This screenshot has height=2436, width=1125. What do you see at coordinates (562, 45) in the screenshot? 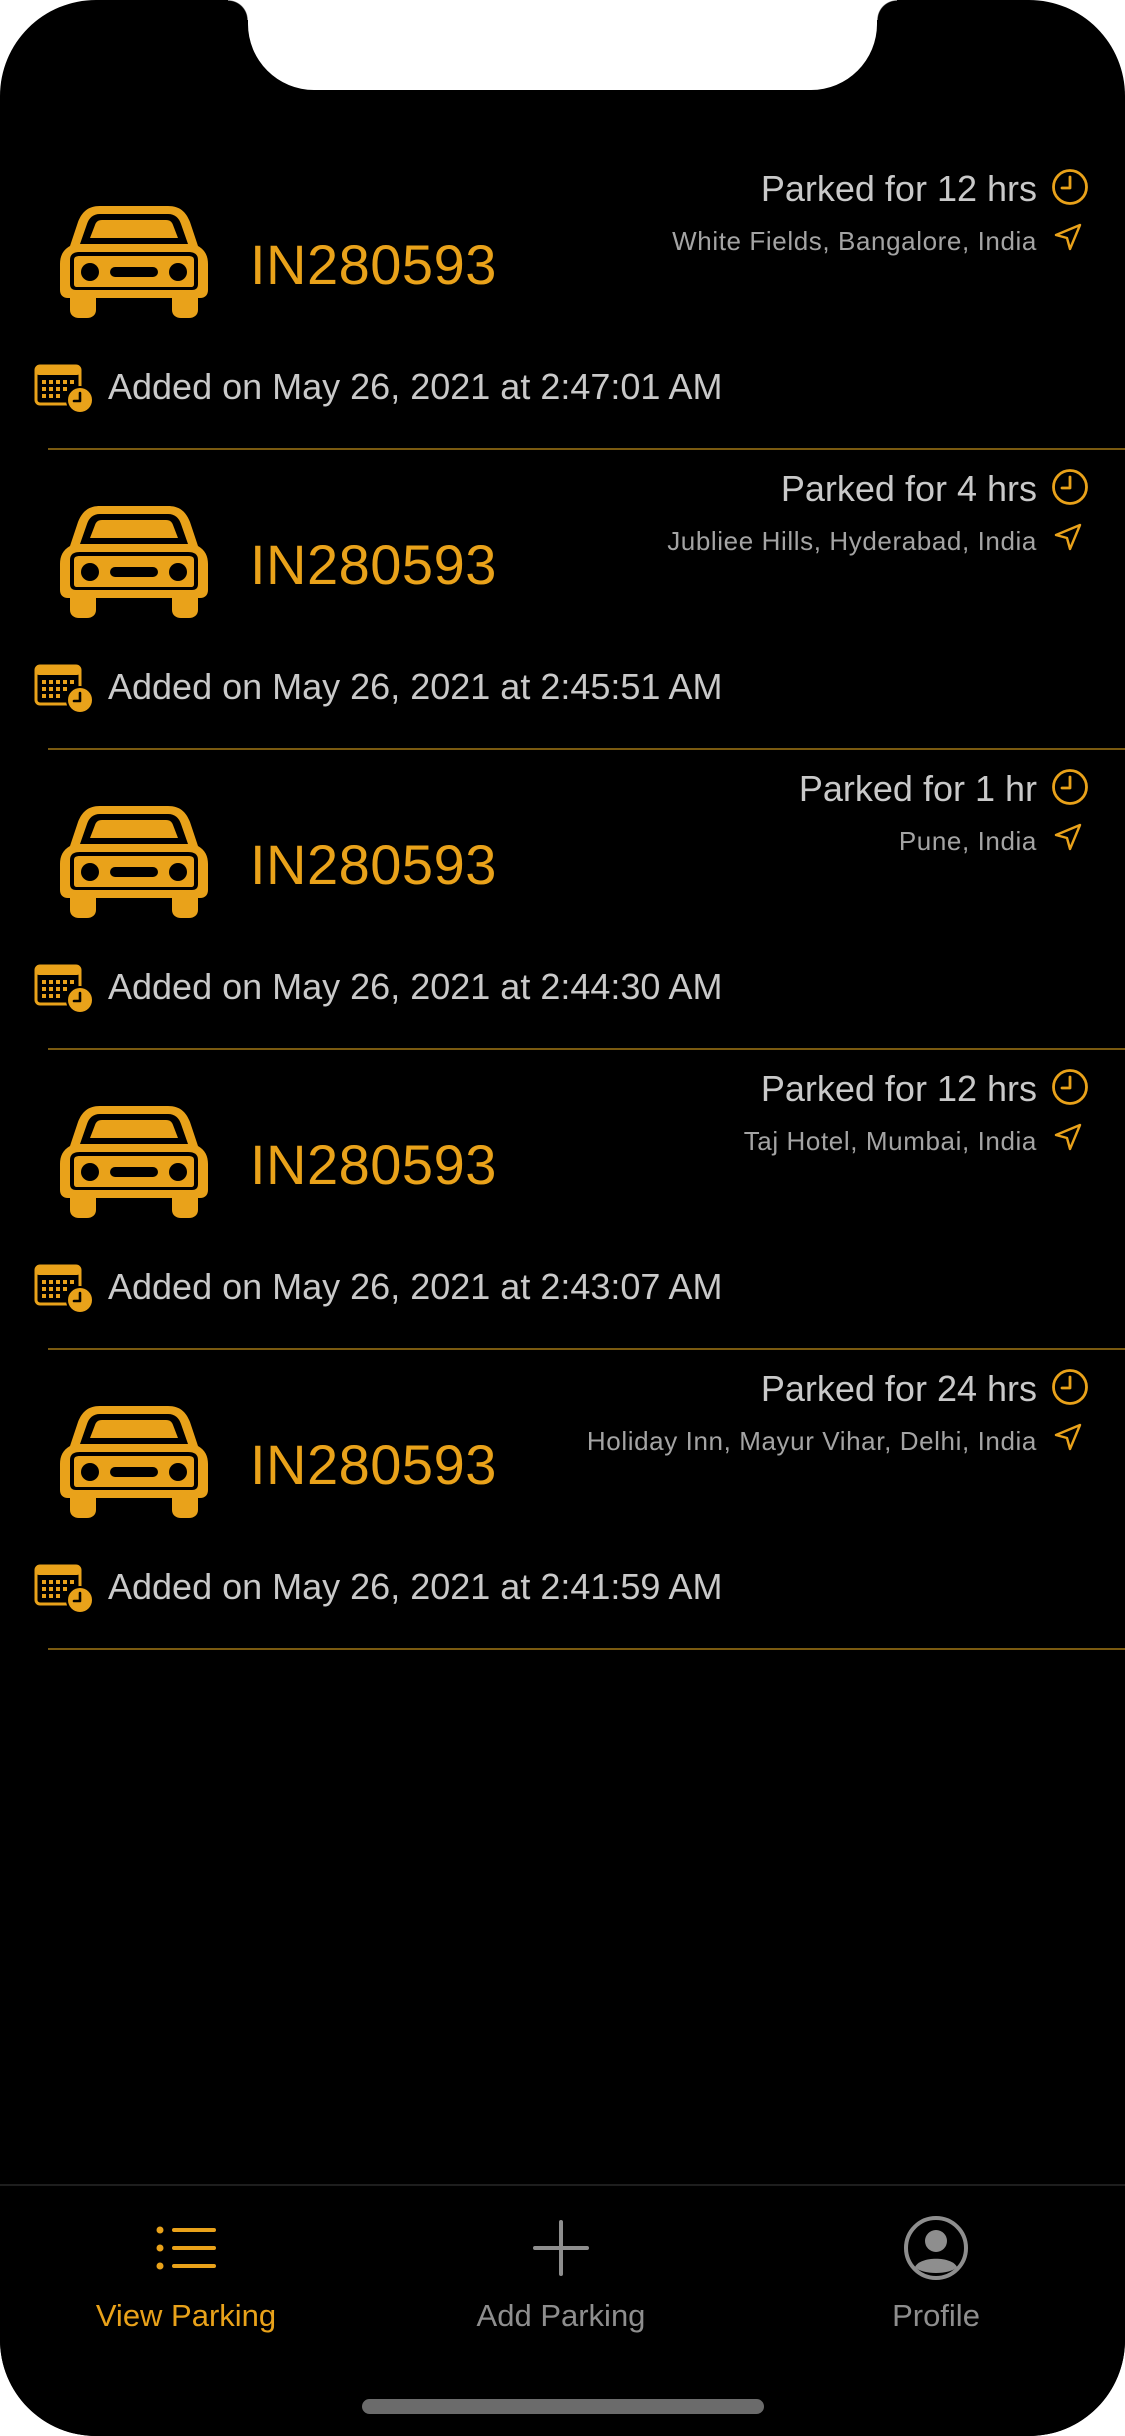
I see `device-notch` at bounding box center [562, 45].